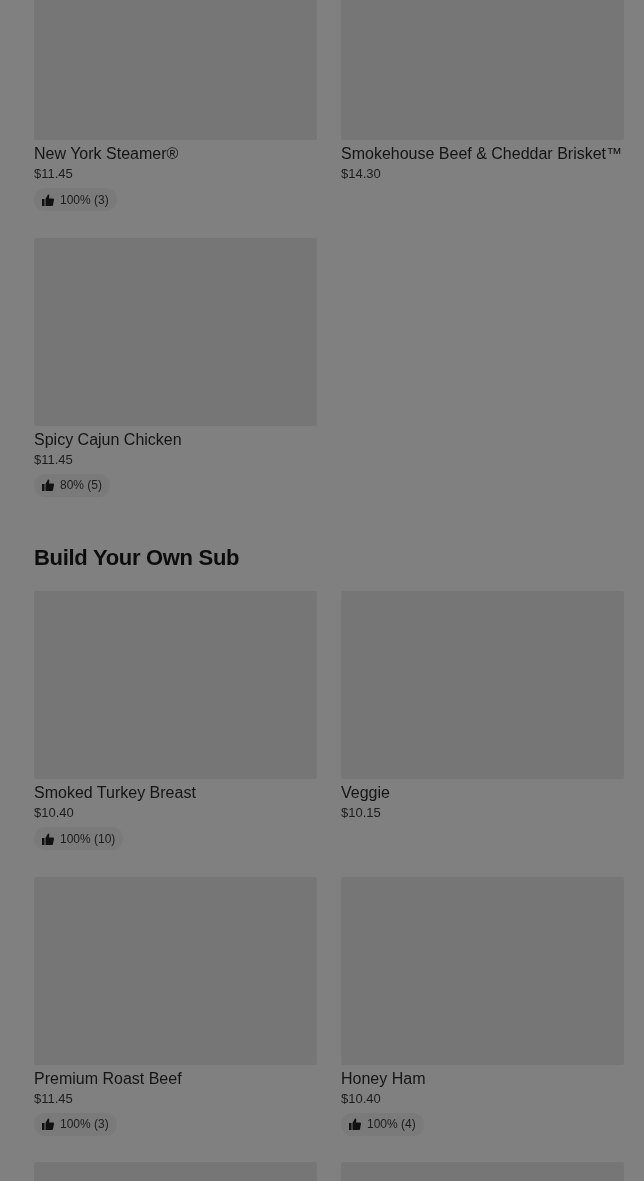 Image resolution: width=644 pixels, height=1181 pixels. I want to click on item-name: Premium Roast Beef, so click(108, 1078).